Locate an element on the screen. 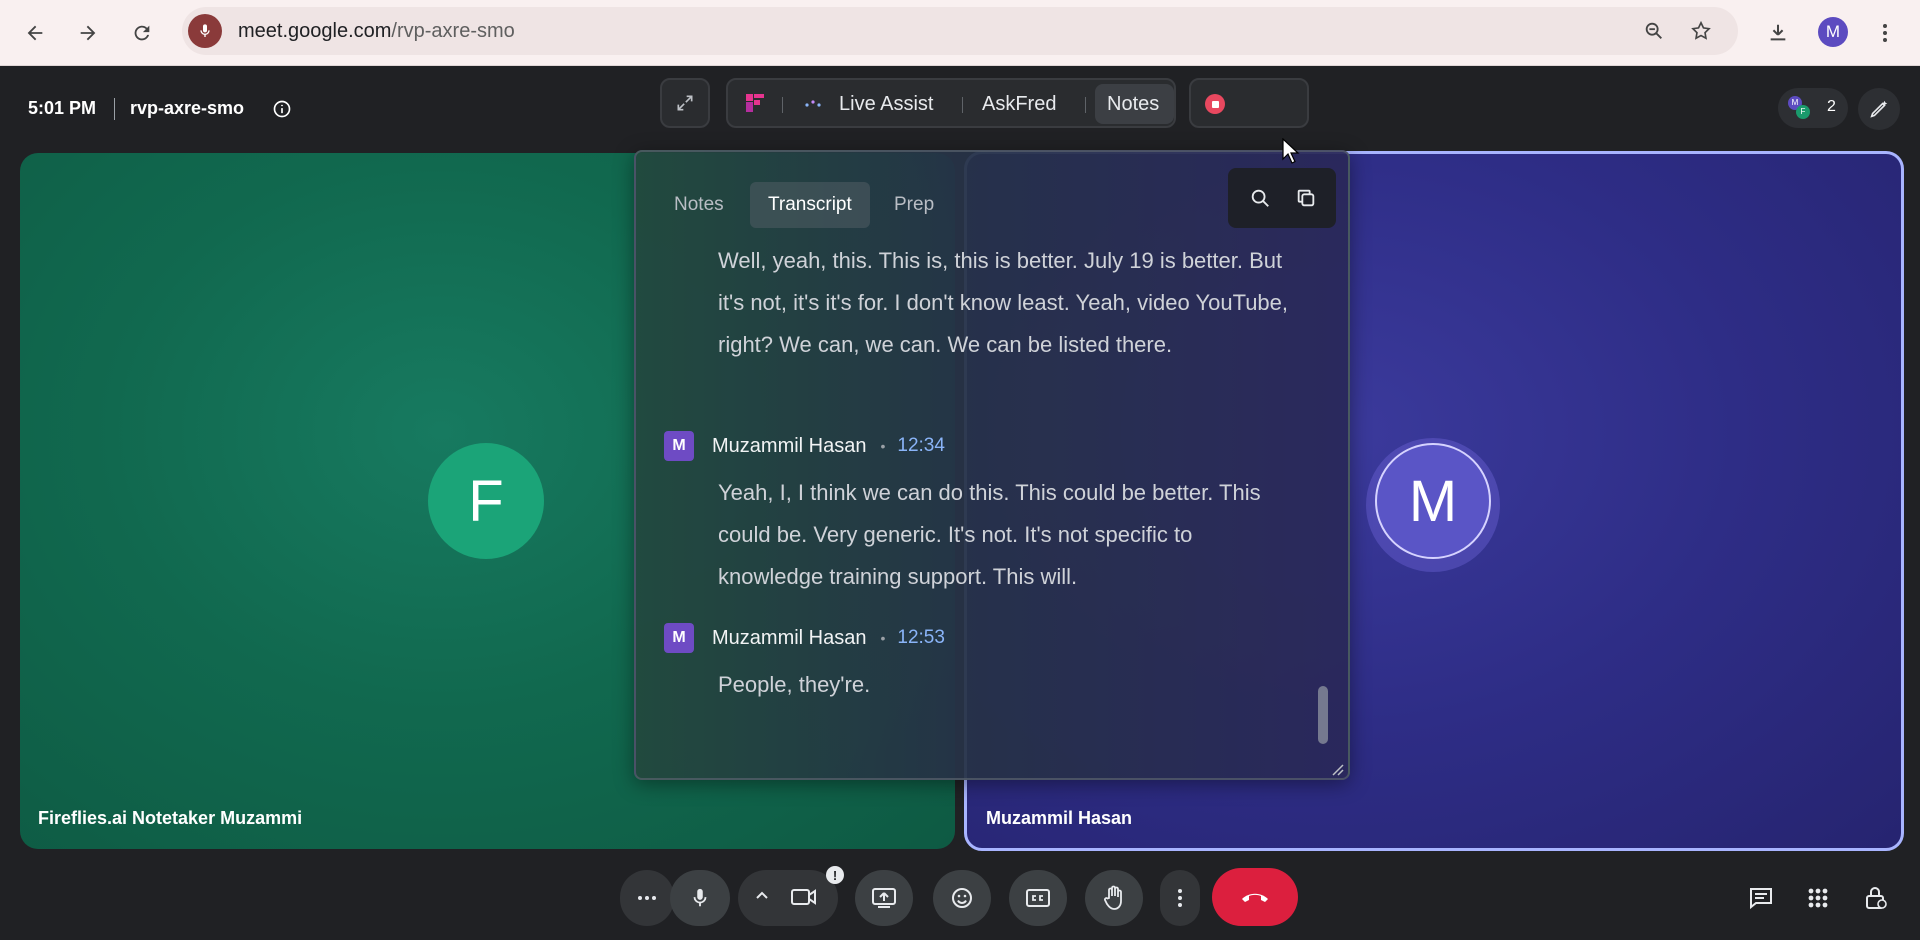 The height and width of the screenshot is (940, 1920). camera-warning-badge: ! is located at coordinates (835, 875).